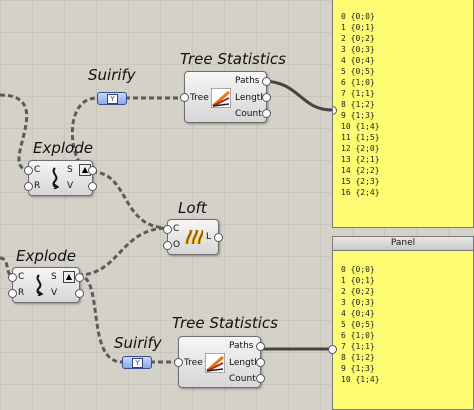  What do you see at coordinates (177, 245) in the screenshot?
I see `o-input-label: O` at bounding box center [177, 245].